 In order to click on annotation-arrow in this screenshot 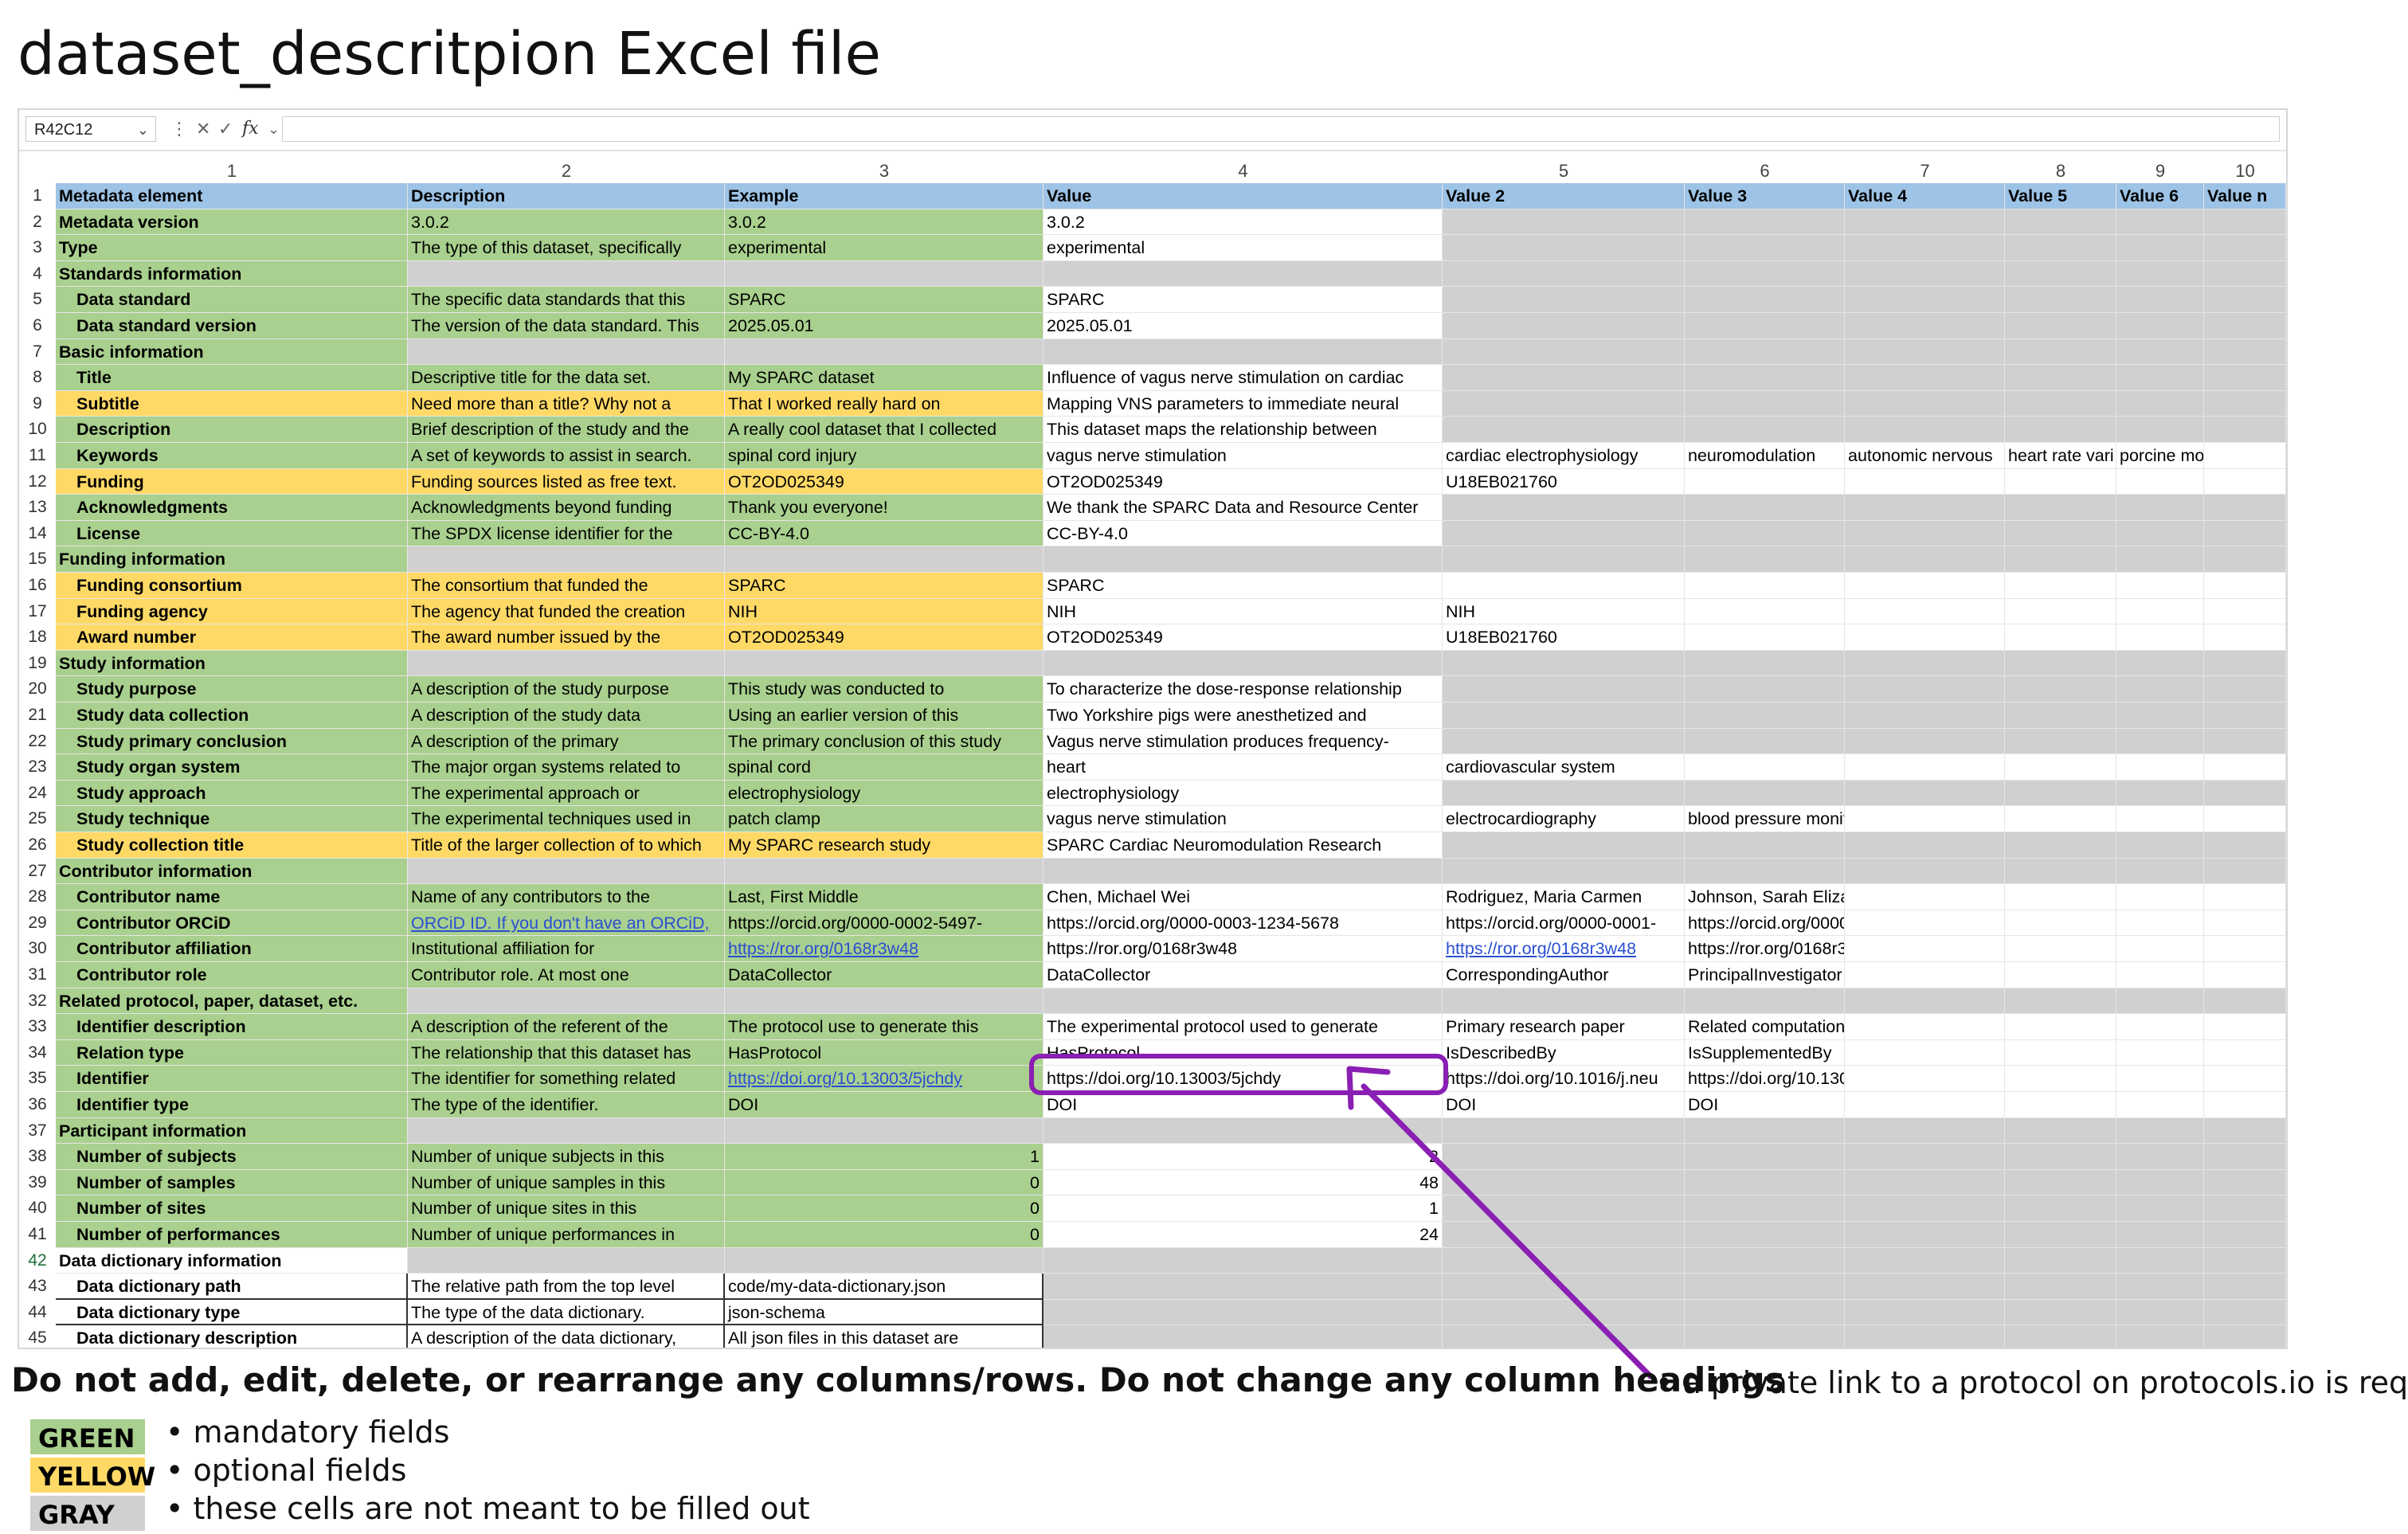, I will do `click(1500, 1222)`.